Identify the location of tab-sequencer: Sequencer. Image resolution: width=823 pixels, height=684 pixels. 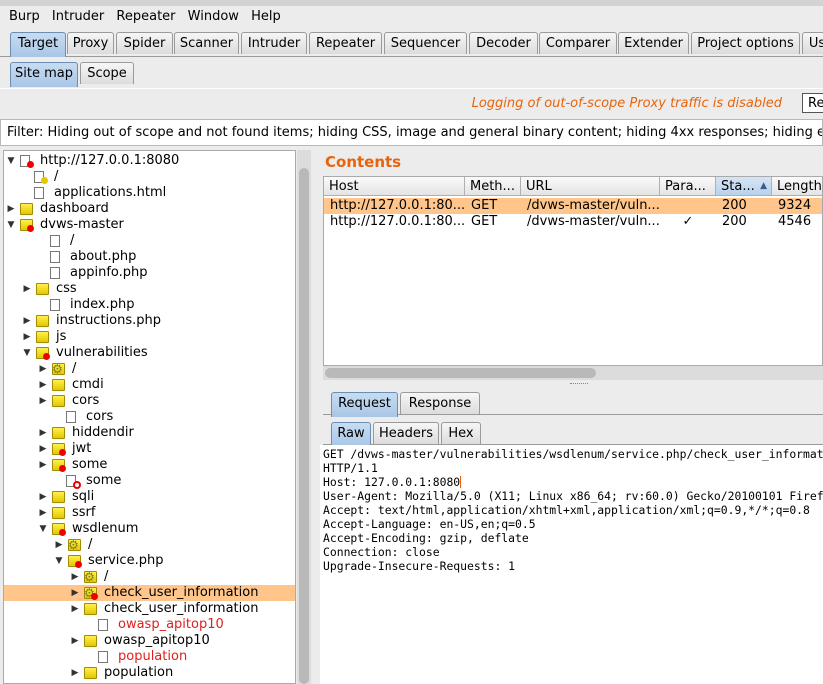
(425, 43).